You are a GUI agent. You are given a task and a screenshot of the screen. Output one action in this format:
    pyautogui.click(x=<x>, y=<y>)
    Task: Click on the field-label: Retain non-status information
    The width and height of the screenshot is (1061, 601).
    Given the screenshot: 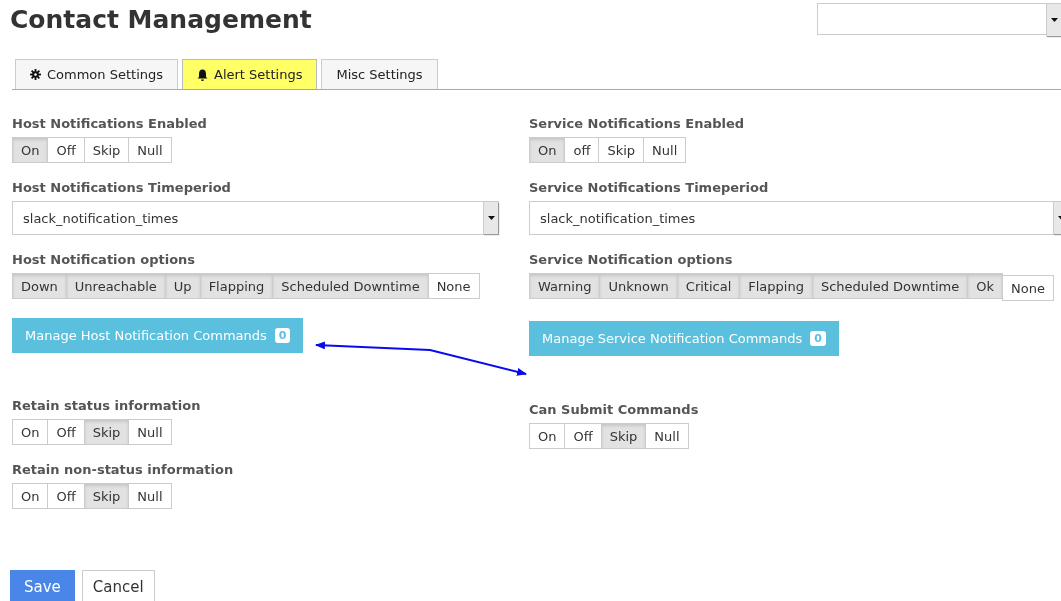 What is the action you would take?
    pyautogui.click(x=123, y=469)
    